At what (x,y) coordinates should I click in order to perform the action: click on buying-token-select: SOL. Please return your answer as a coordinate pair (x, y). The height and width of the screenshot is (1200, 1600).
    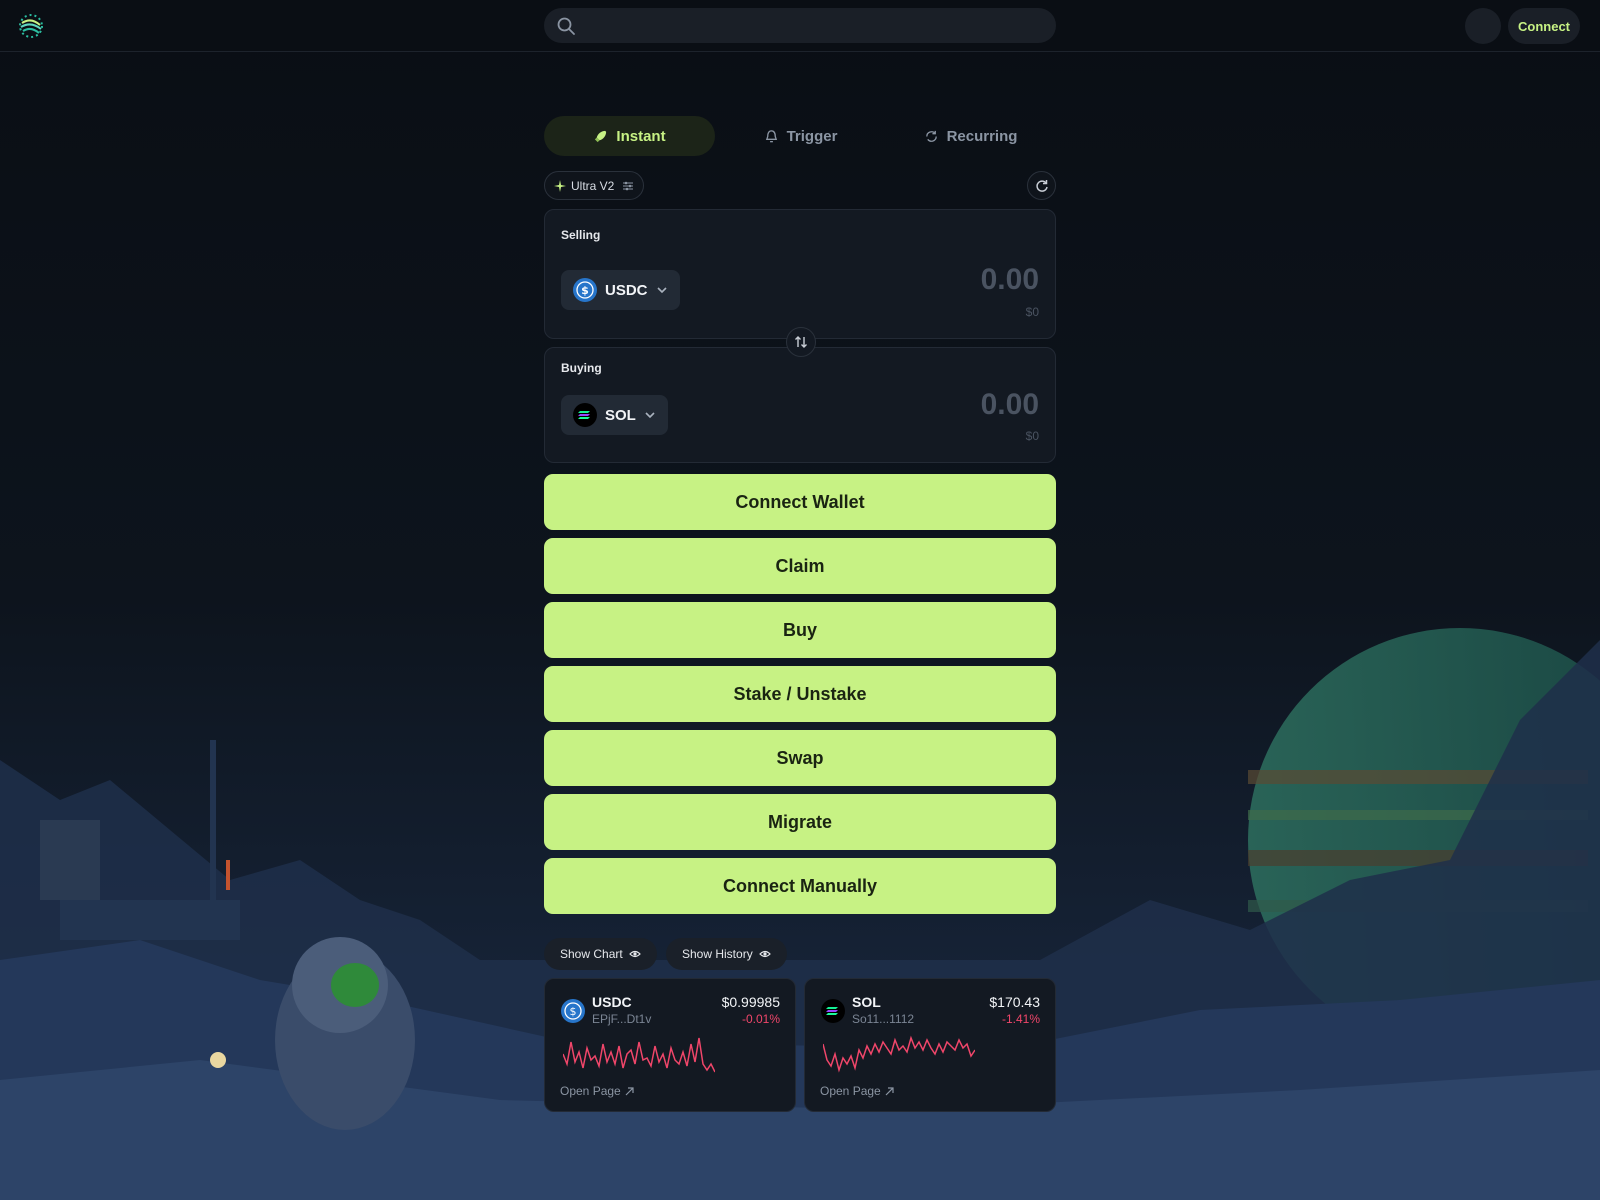
    Looking at the image, I should click on (614, 415).